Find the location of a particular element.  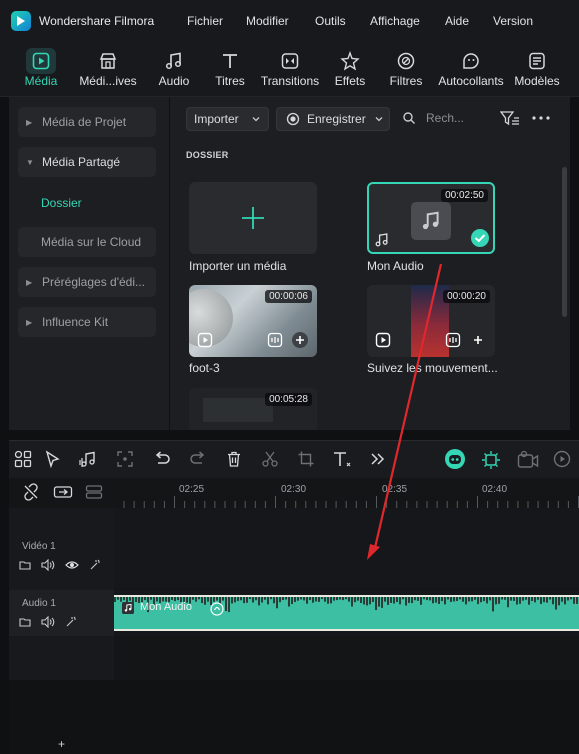

tab-stock-media: Médi...ives is located at coordinates (108, 70).